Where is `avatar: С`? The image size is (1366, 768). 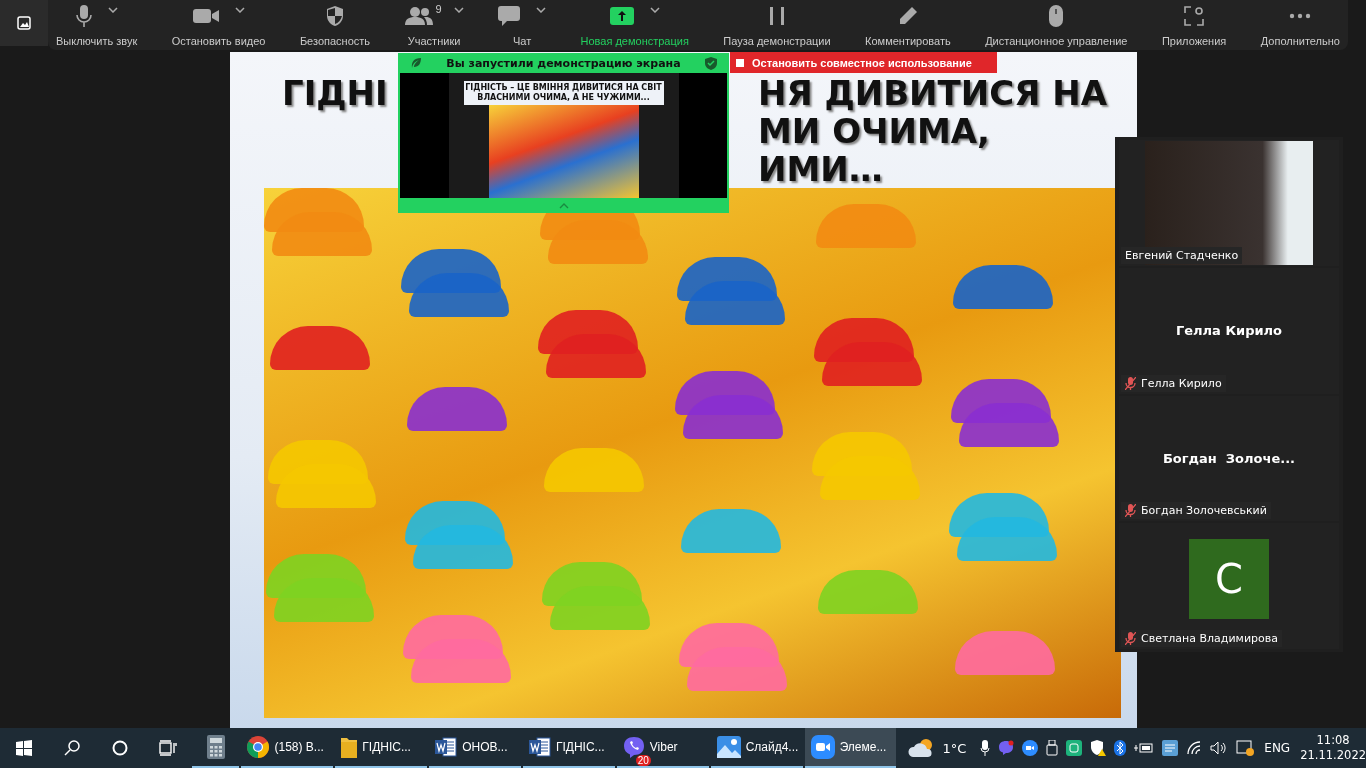
avatar: С is located at coordinates (1229, 579).